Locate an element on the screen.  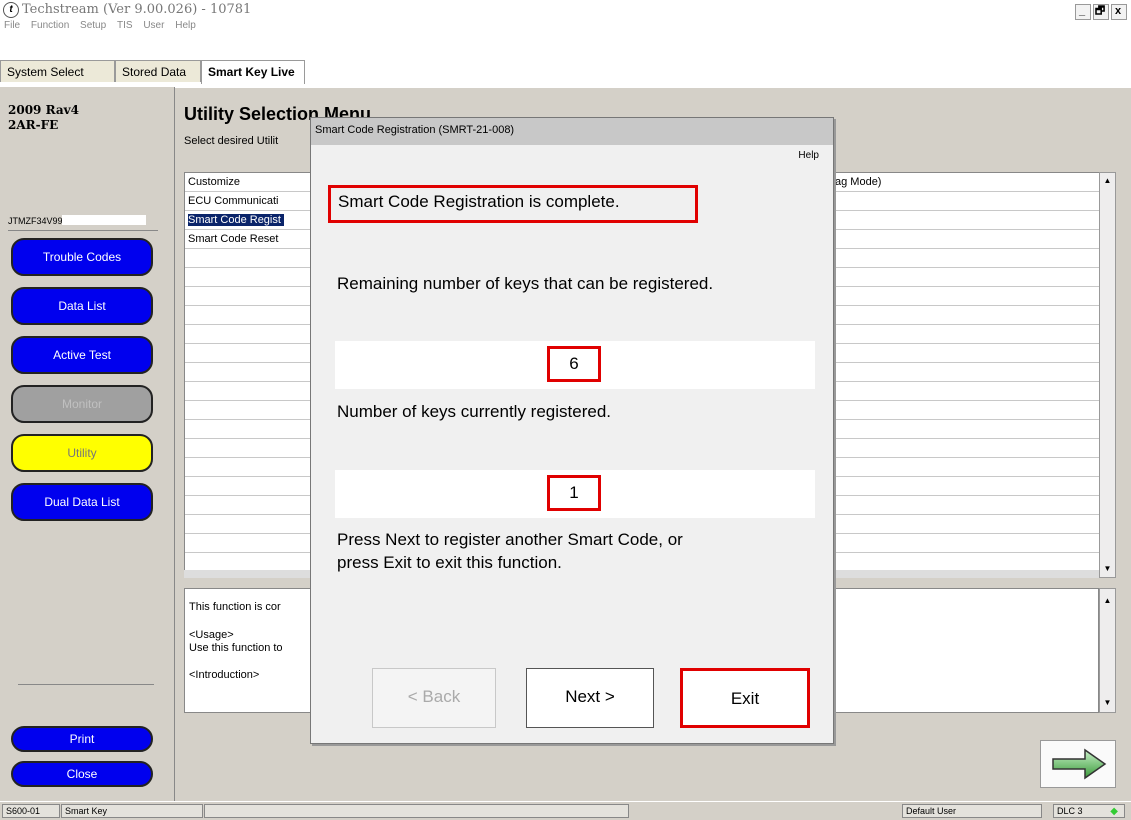
page-subtitle: Select desired Utilit is located at coordinates (231, 141).